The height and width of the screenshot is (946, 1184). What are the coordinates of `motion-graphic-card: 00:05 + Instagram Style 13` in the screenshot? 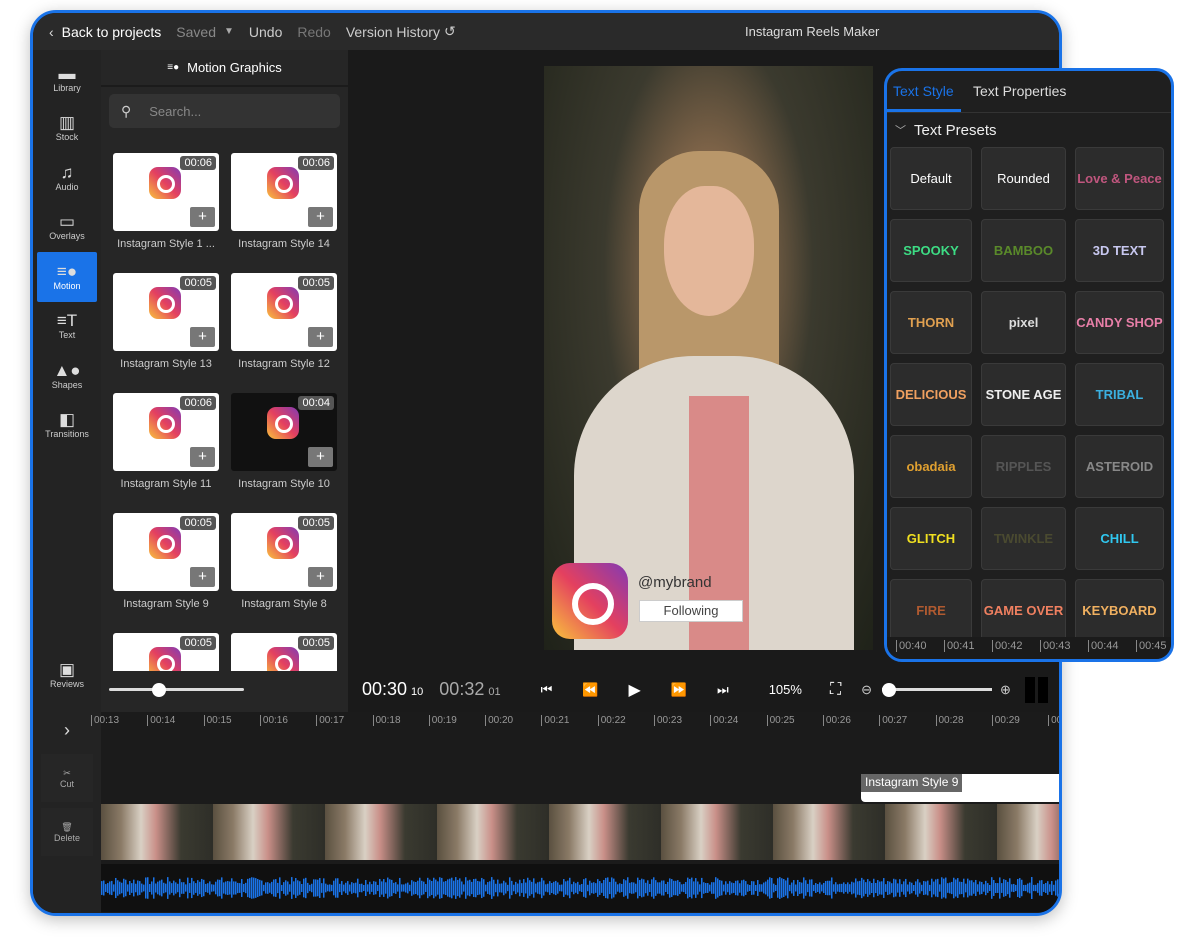 It's located at (166, 321).